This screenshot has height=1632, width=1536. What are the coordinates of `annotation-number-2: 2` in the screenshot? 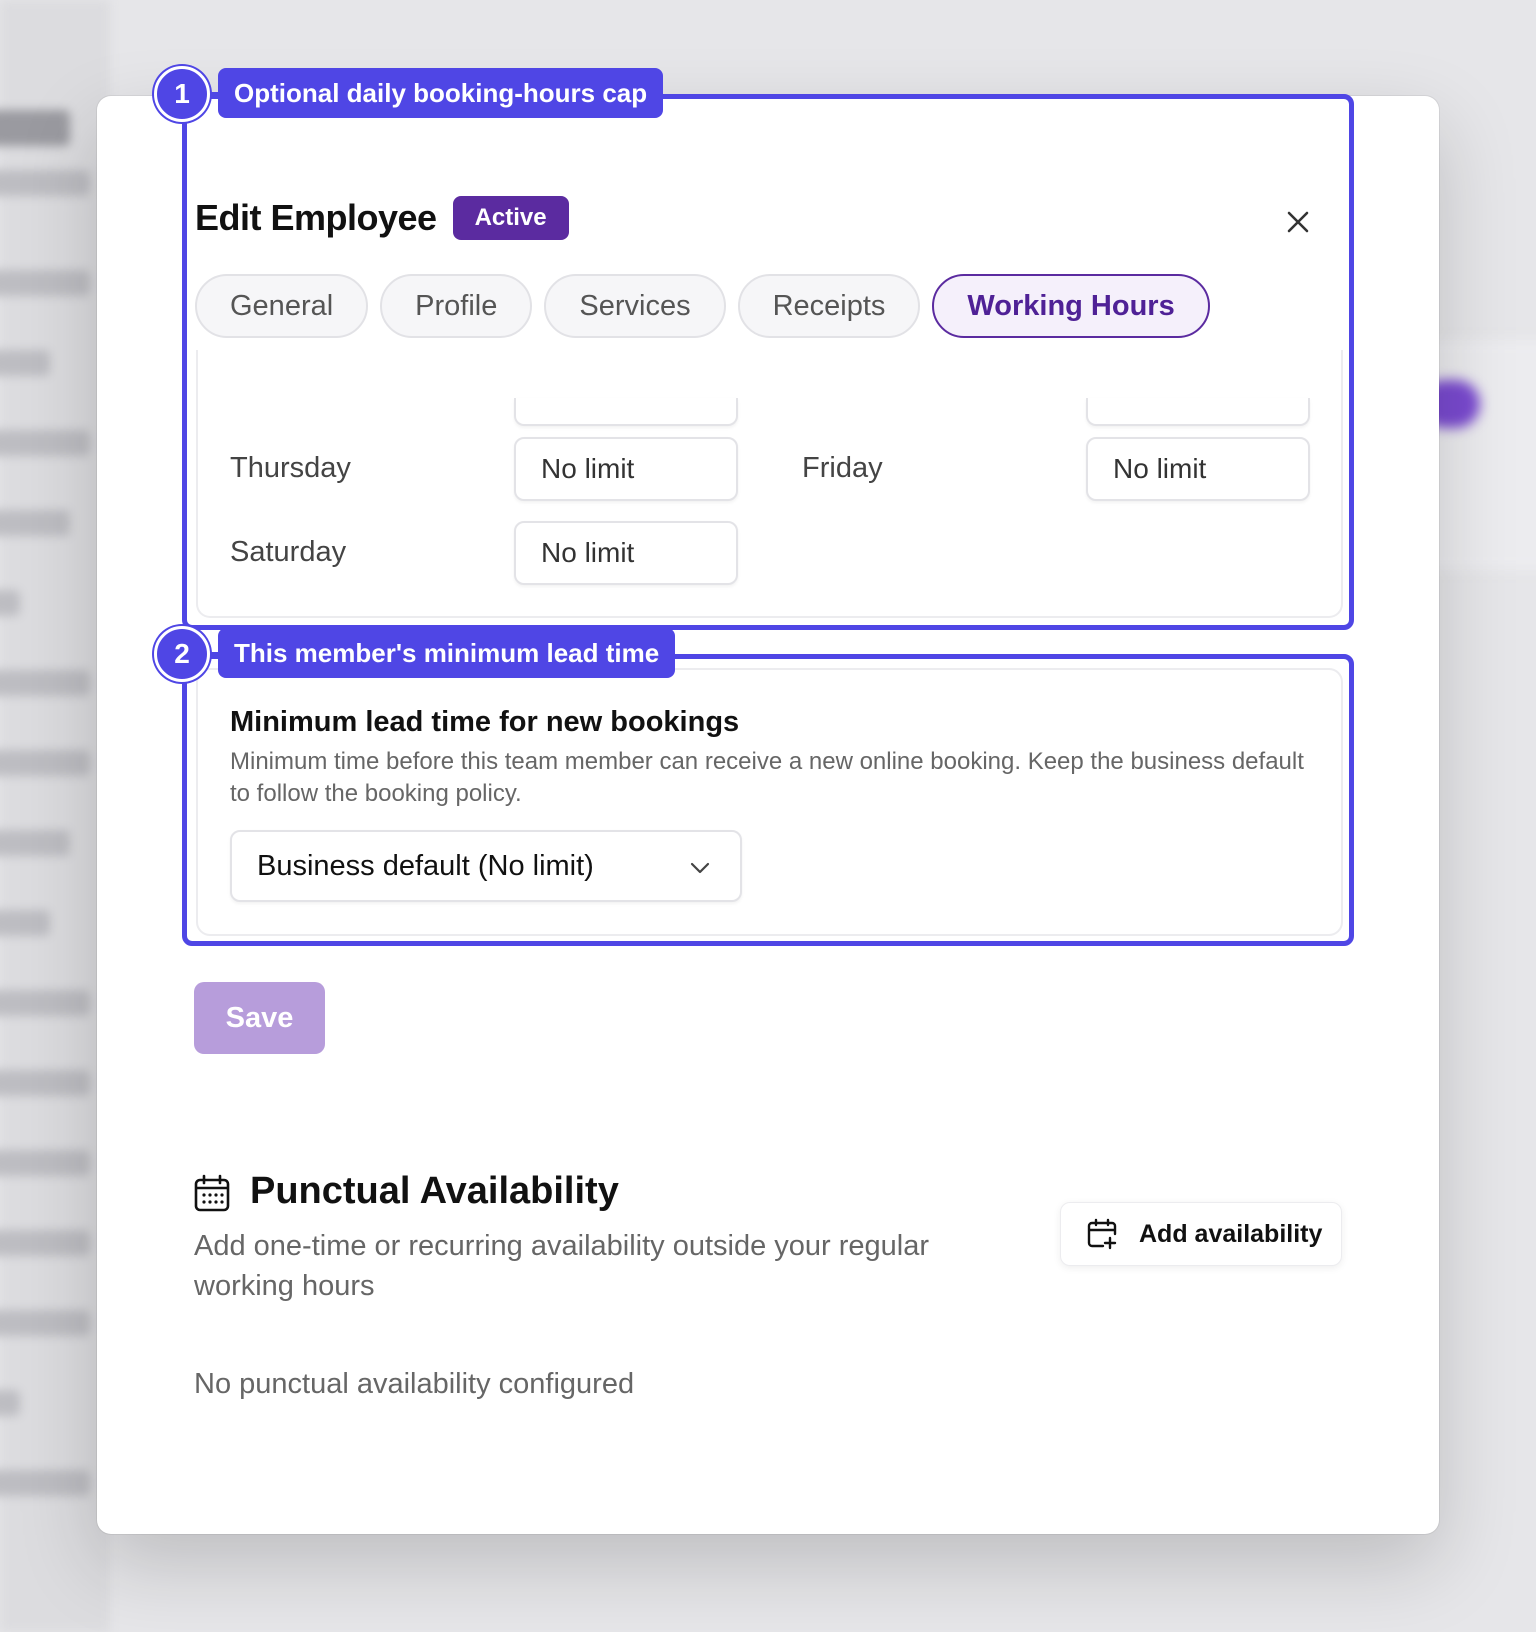 It's located at (182, 654).